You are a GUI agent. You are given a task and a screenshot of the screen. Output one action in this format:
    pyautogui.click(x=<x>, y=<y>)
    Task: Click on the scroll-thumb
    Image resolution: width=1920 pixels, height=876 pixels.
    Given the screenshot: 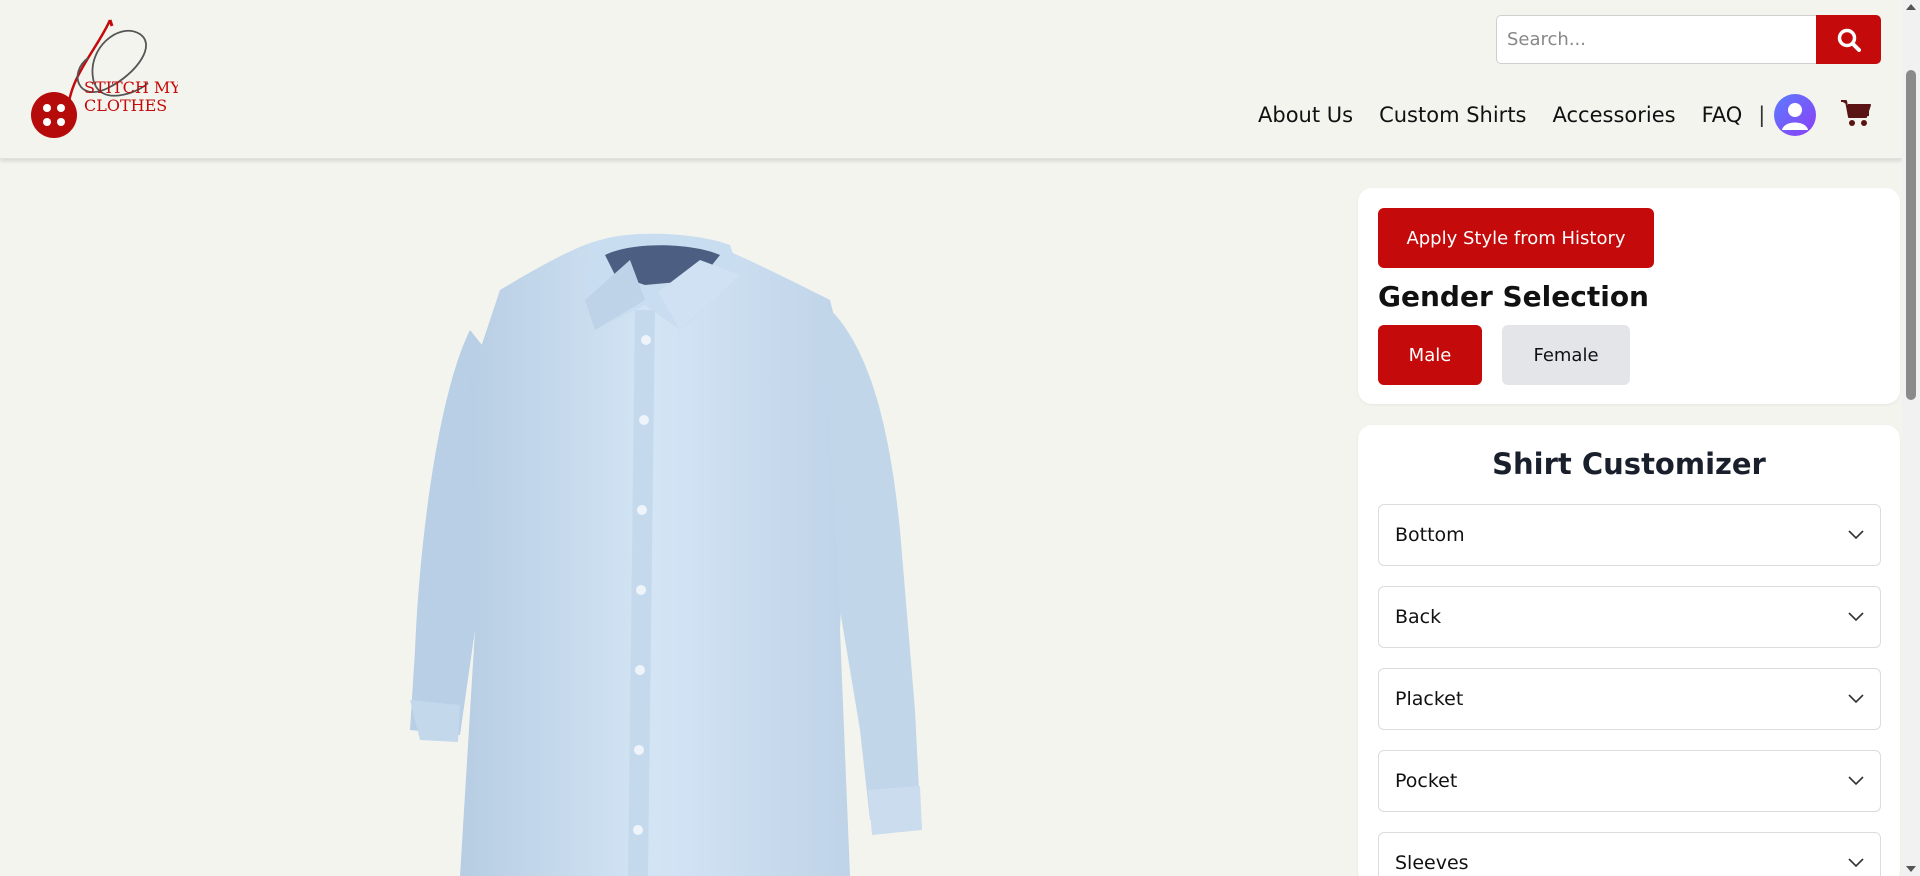 What is the action you would take?
    pyautogui.click(x=1911, y=235)
    